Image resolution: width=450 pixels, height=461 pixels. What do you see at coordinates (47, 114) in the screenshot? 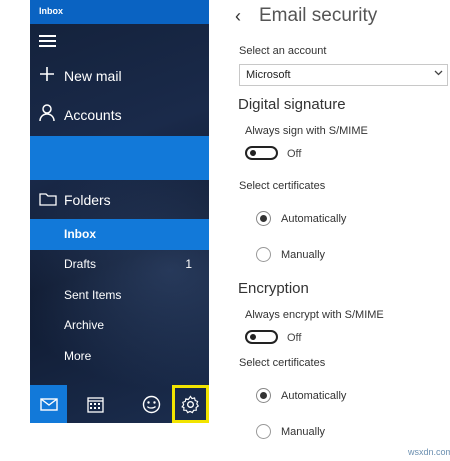
I see `person-icon` at bounding box center [47, 114].